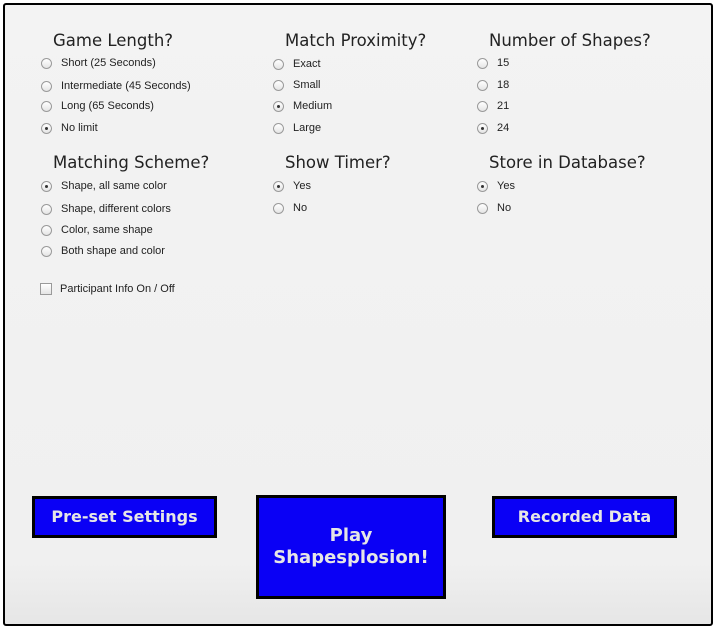 This screenshot has width=719, height=630. What do you see at coordinates (307, 64) in the screenshot?
I see `match-proximity-option-label: Exact` at bounding box center [307, 64].